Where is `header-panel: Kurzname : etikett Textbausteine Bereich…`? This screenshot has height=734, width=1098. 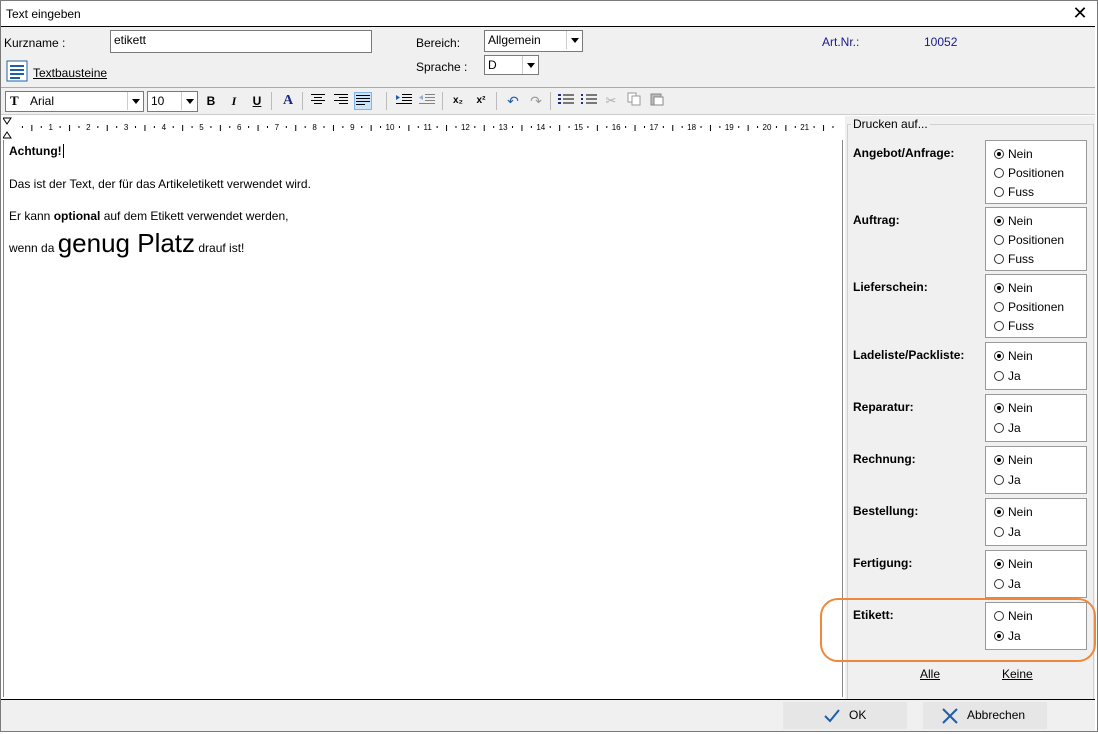
header-panel: Kurzname : etikett Textbausteine Bereich… is located at coordinates (548, 57).